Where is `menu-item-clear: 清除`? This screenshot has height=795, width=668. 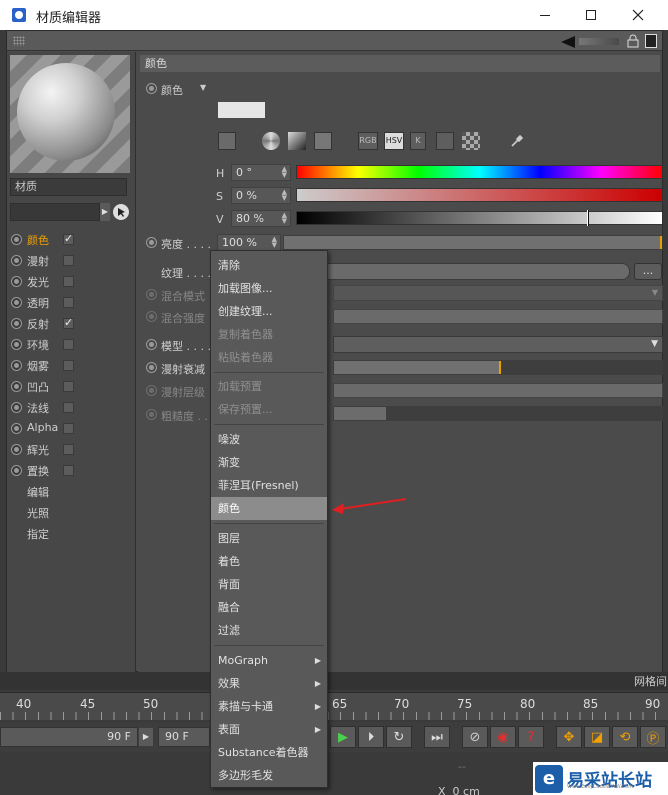 menu-item-clear: 清除 is located at coordinates (269, 265).